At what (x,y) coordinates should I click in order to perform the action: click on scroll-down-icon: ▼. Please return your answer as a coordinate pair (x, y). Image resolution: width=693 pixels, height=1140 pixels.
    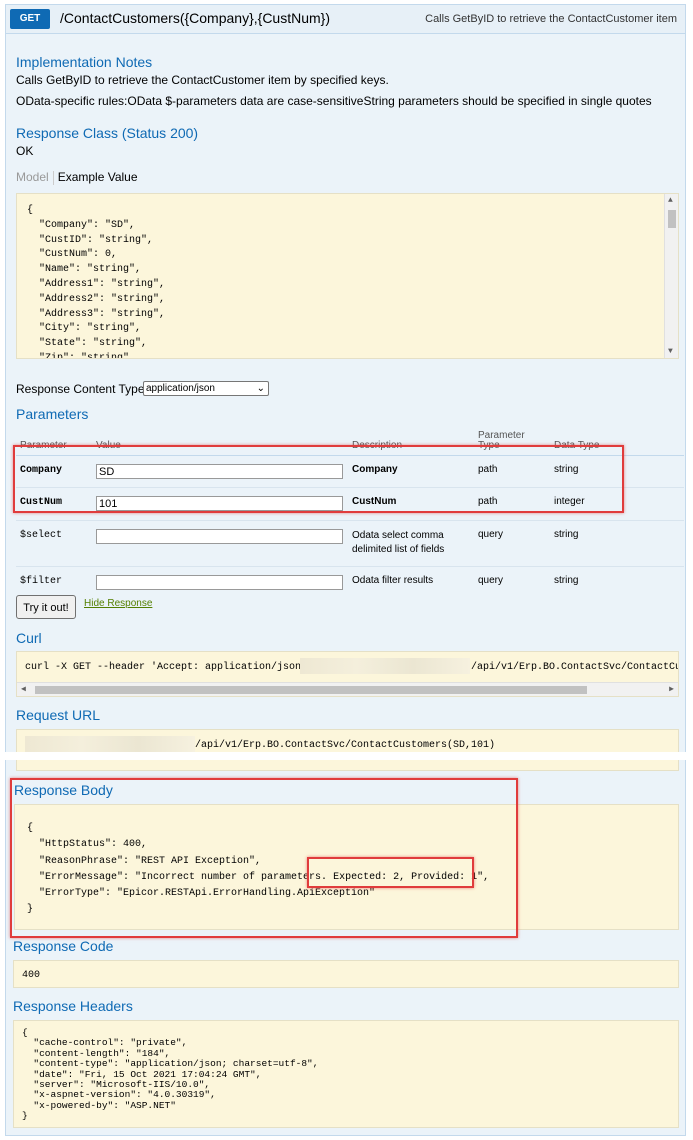
    Looking at the image, I should click on (670, 351).